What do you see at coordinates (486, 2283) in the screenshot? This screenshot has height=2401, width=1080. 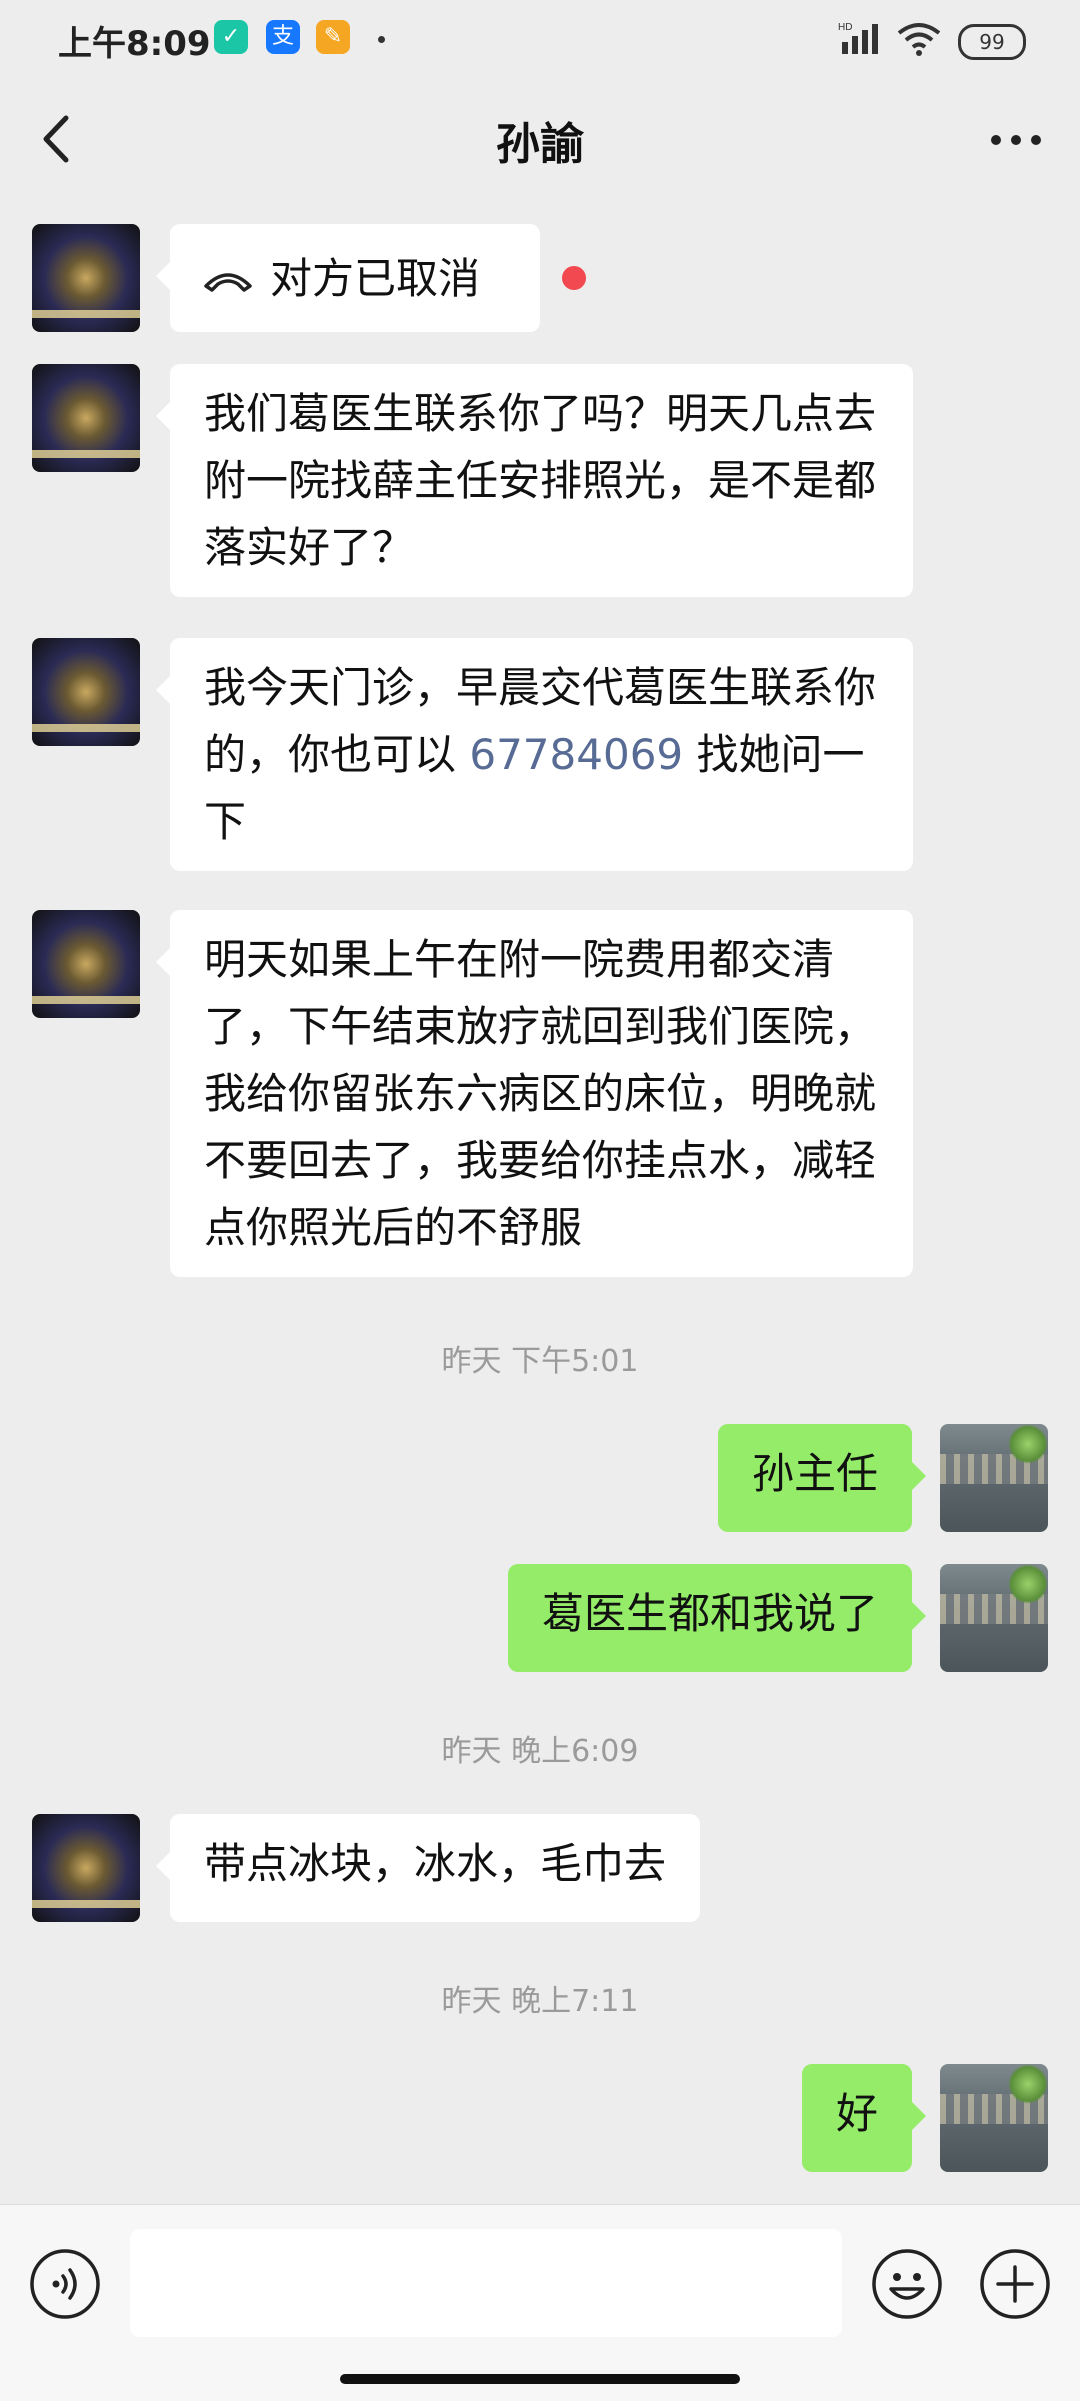 I see `message-input` at bounding box center [486, 2283].